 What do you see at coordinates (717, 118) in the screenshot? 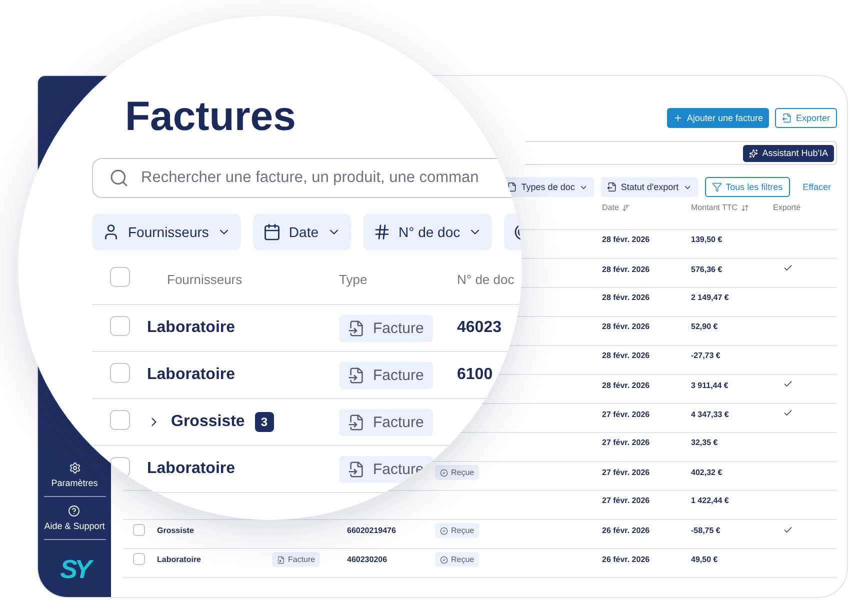
I see `add-invoice-button: Ajouter une facture` at bounding box center [717, 118].